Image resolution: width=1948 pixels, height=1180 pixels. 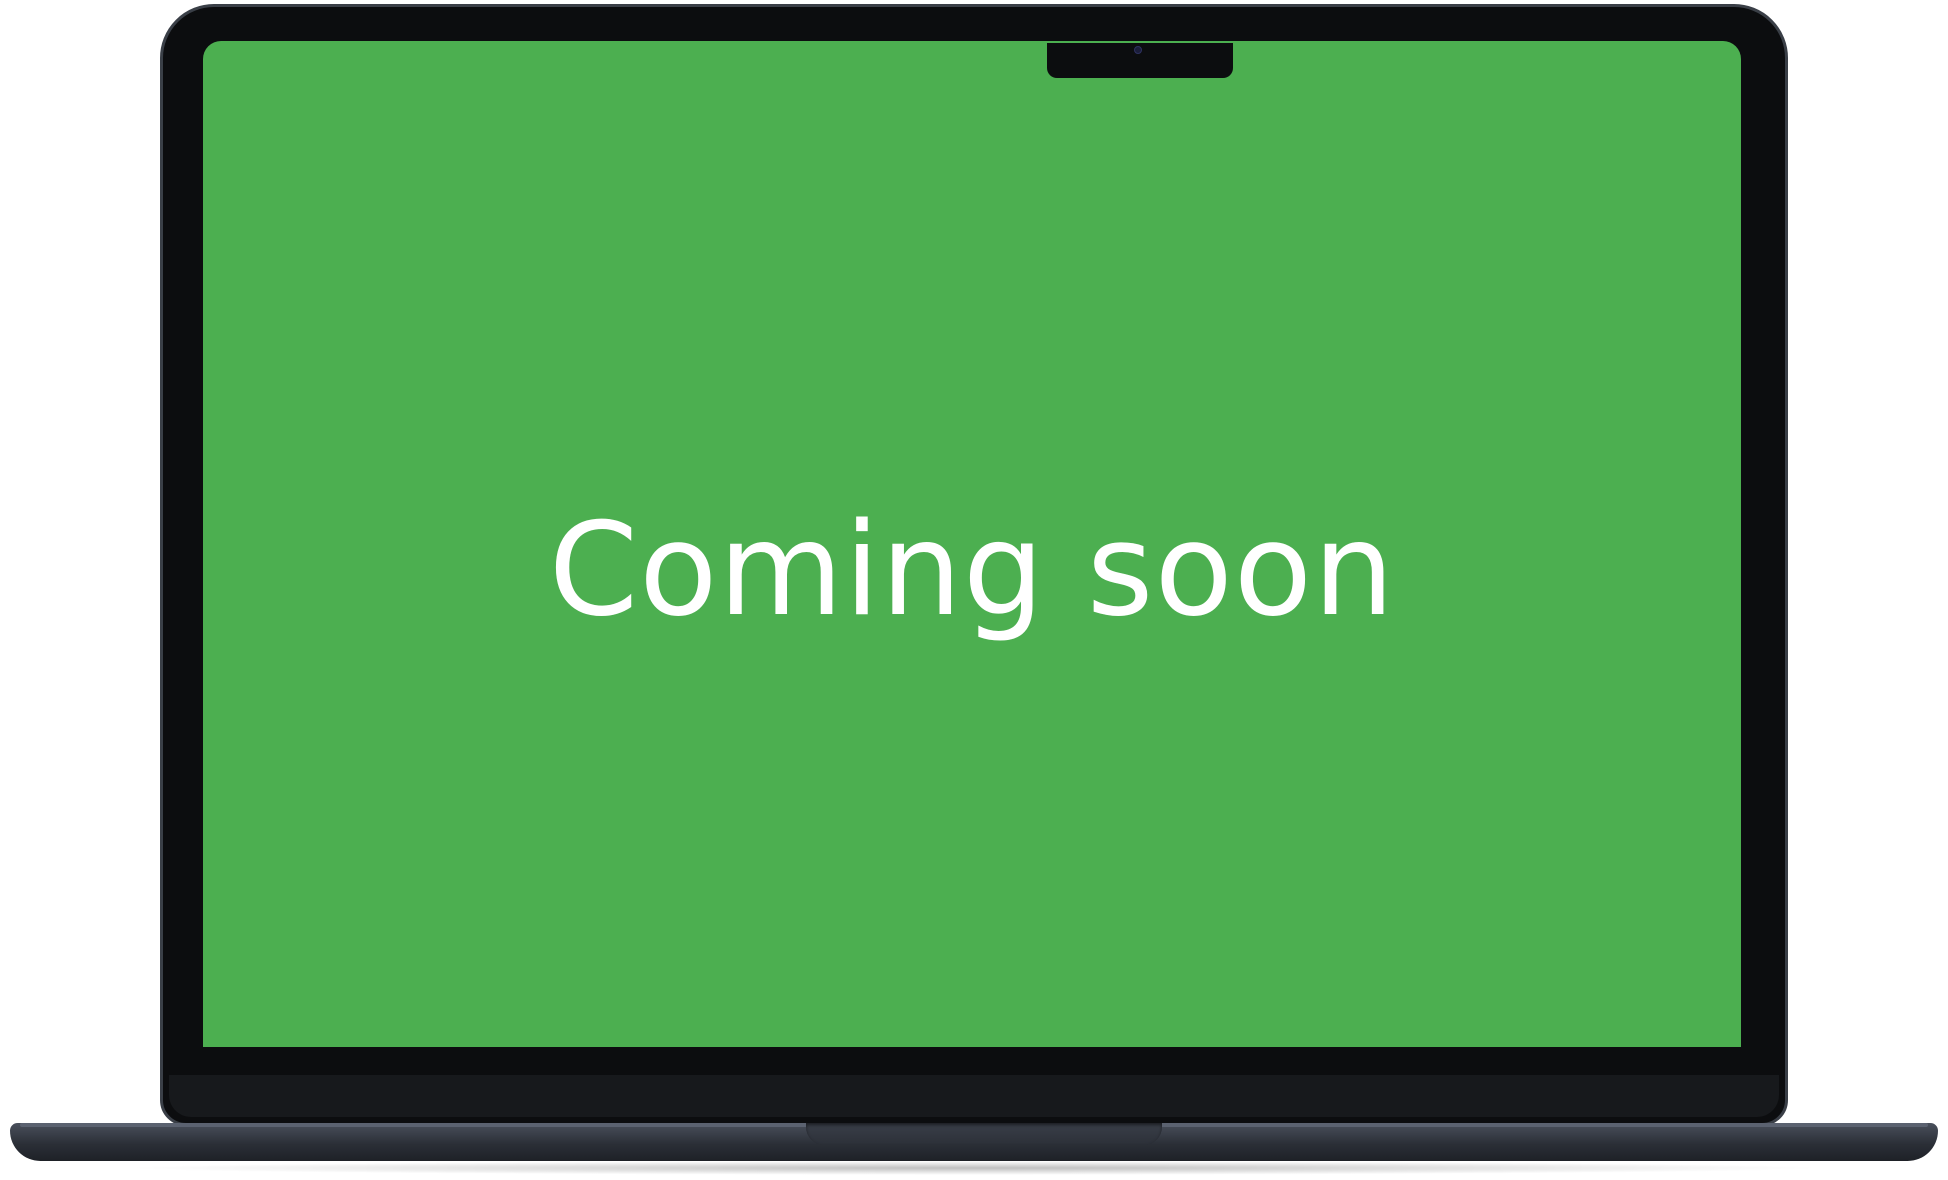 I want to click on base-shadow, so click(x=974, y=1168).